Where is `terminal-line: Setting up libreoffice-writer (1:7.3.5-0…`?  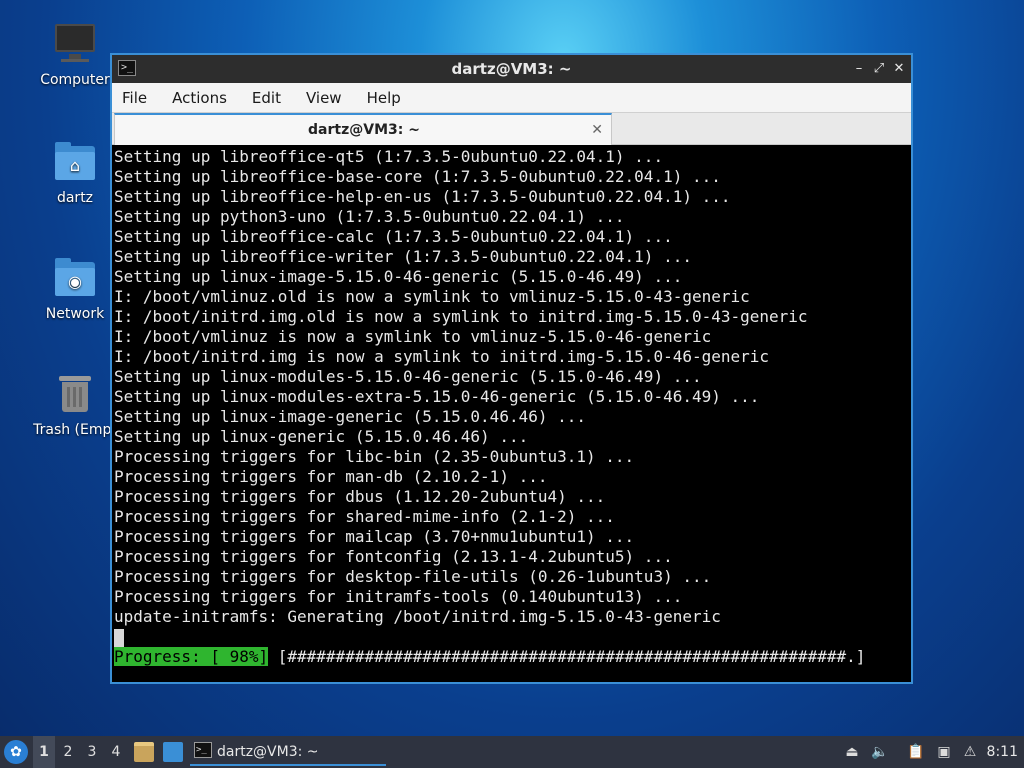
terminal-line: Setting up libreoffice-writer (1:7.3.5-0… is located at coordinates (403, 256).